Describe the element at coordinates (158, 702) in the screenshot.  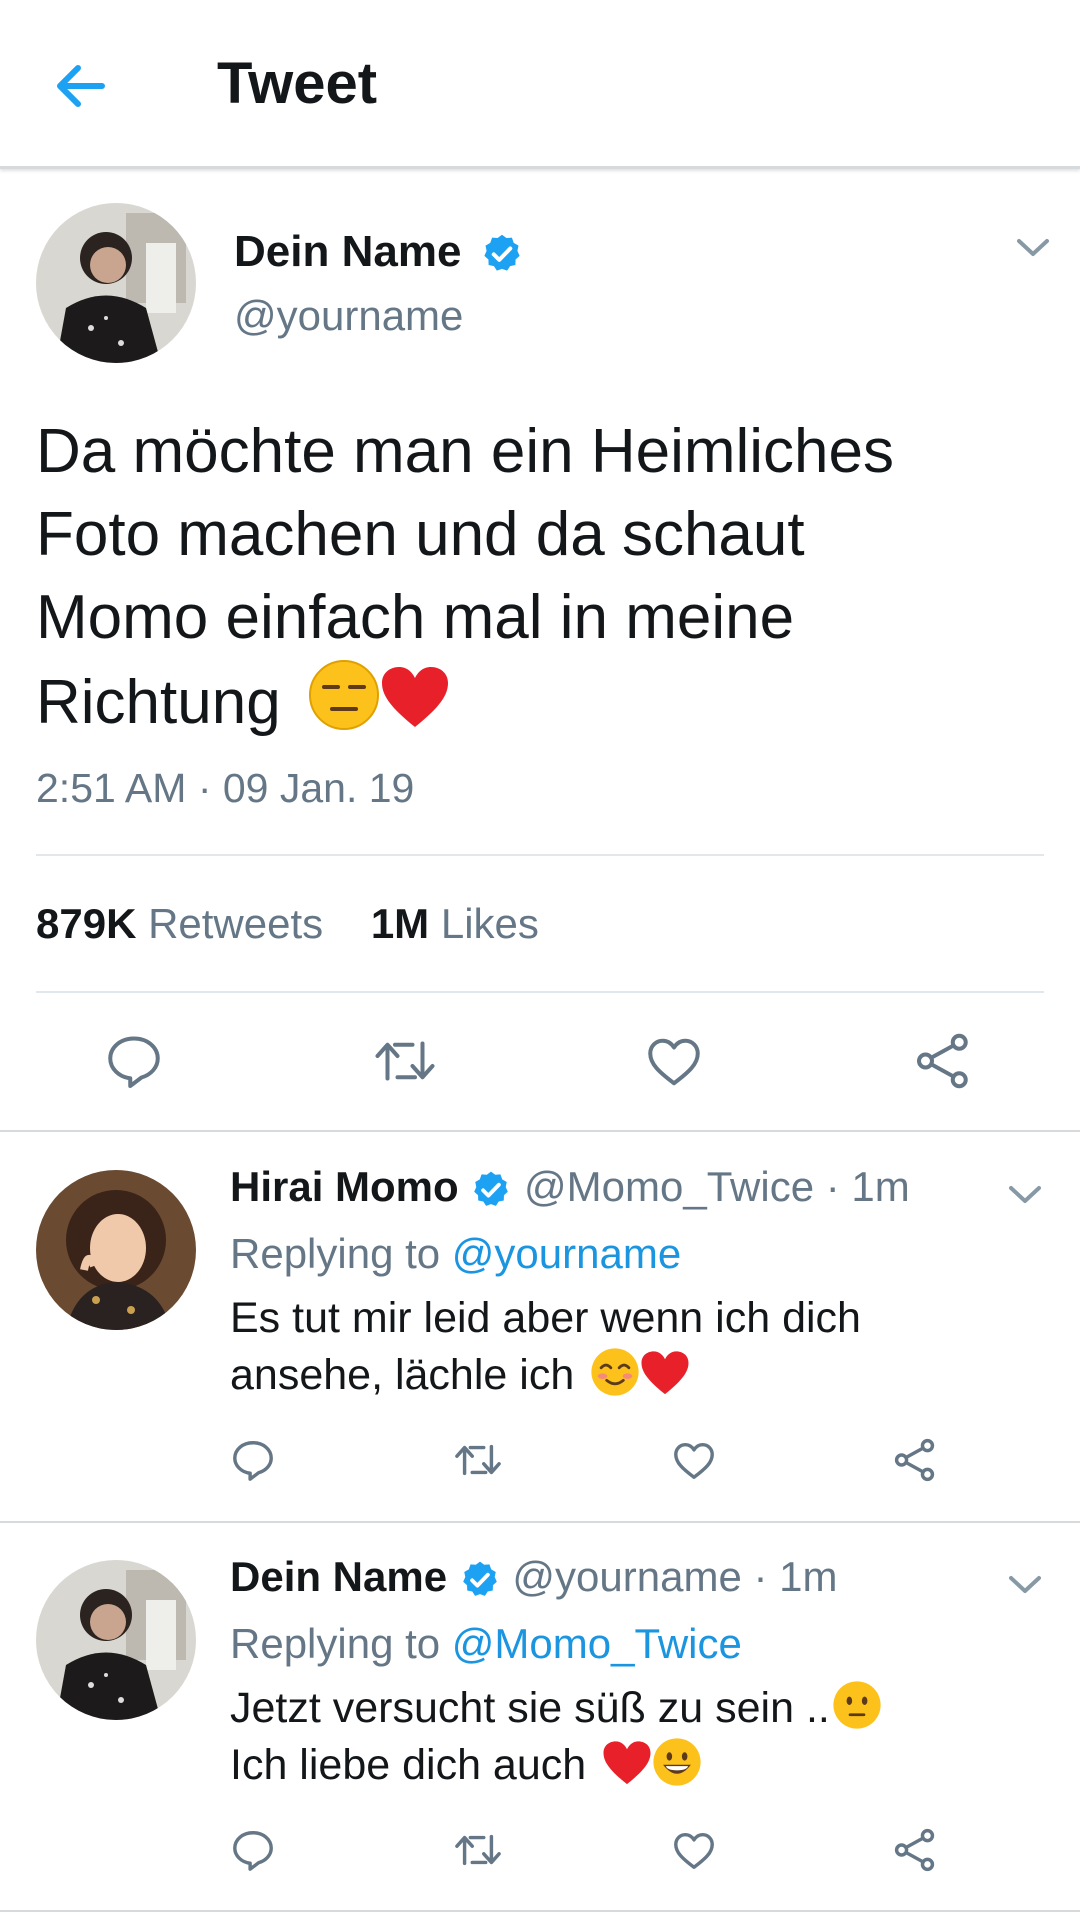
I see `tweet-text-line: Richtung` at that location.